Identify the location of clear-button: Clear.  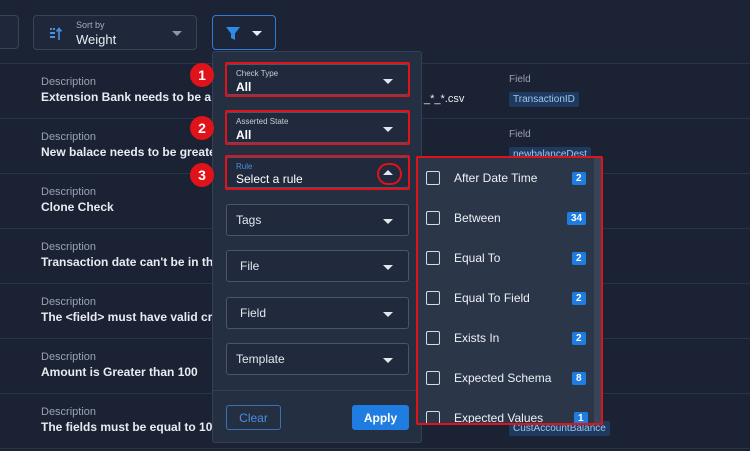
(253, 417).